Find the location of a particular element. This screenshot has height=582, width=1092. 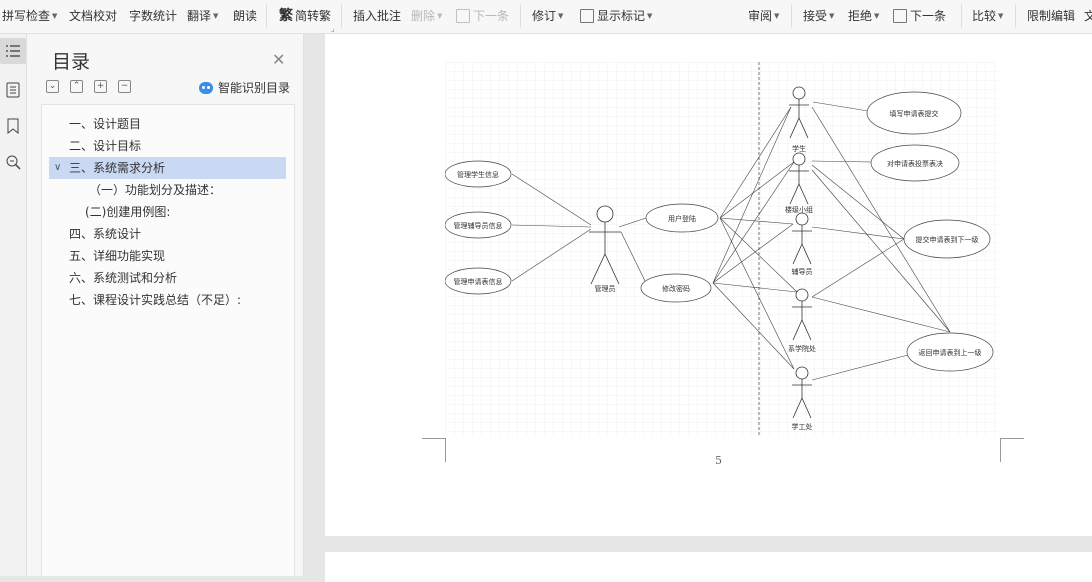

outline-nav-button is located at coordinates (13, 90).